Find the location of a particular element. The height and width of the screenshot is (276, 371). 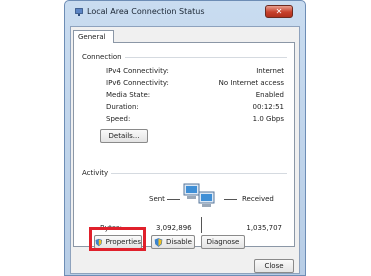

disable-button-label: Disable is located at coordinates (179, 242).